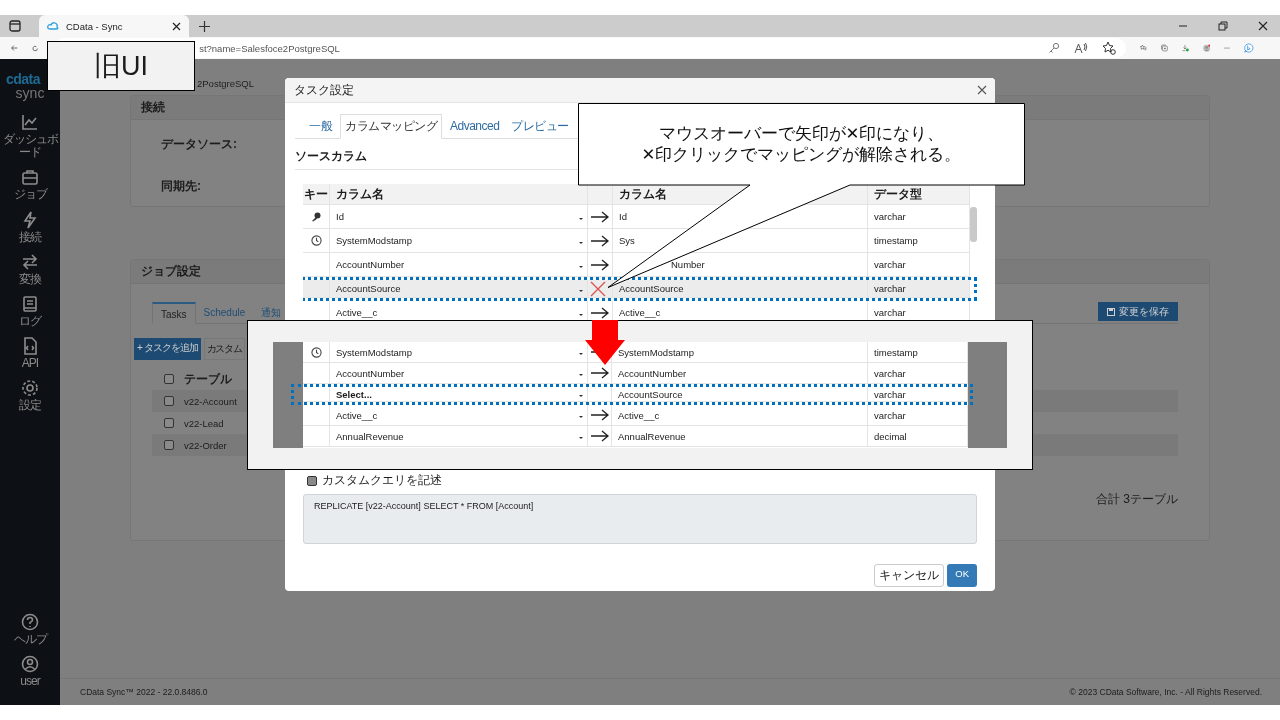 This screenshot has height=720, width=1280. What do you see at coordinates (652, 436) in the screenshot?
I see `table-cell: AnnualRevenue` at bounding box center [652, 436].